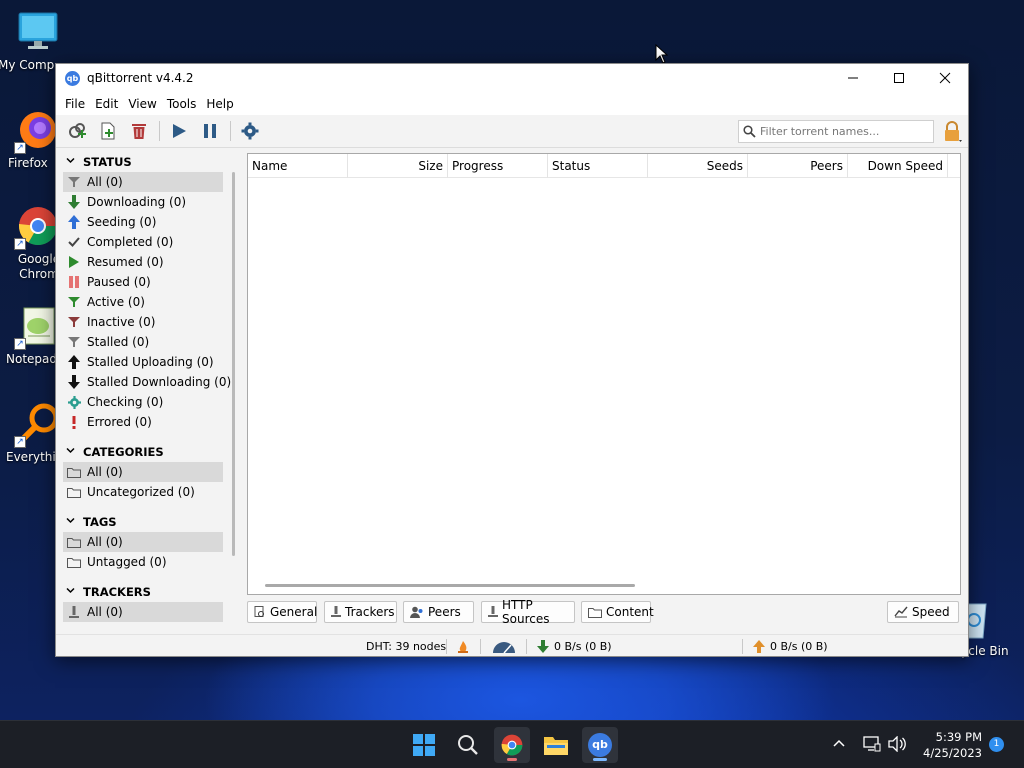  What do you see at coordinates (140, 78) in the screenshot?
I see `window-title: qBittorrent v4.4.2` at bounding box center [140, 78].